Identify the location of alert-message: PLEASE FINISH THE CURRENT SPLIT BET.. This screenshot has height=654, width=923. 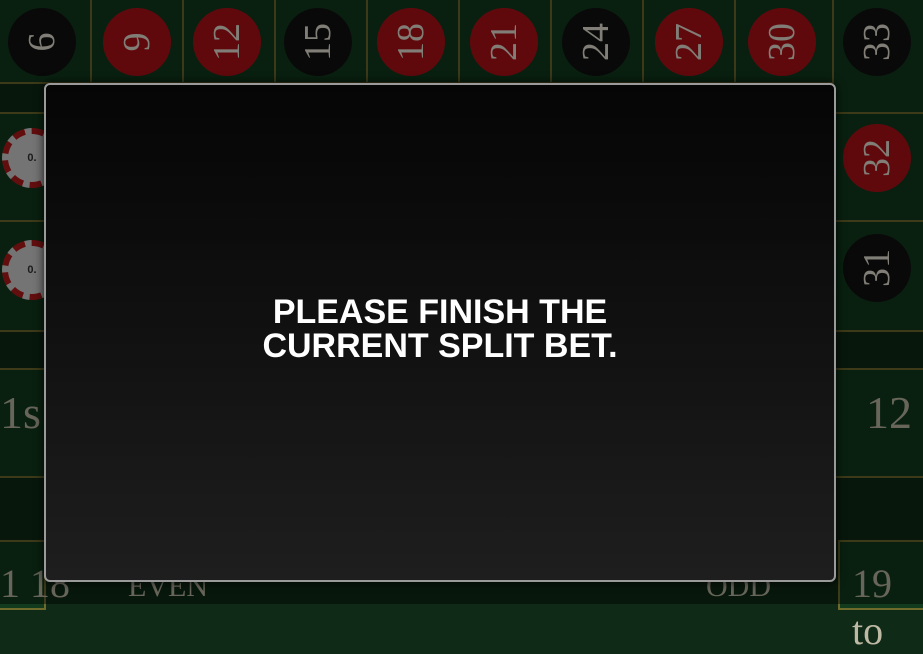
(440, 329).